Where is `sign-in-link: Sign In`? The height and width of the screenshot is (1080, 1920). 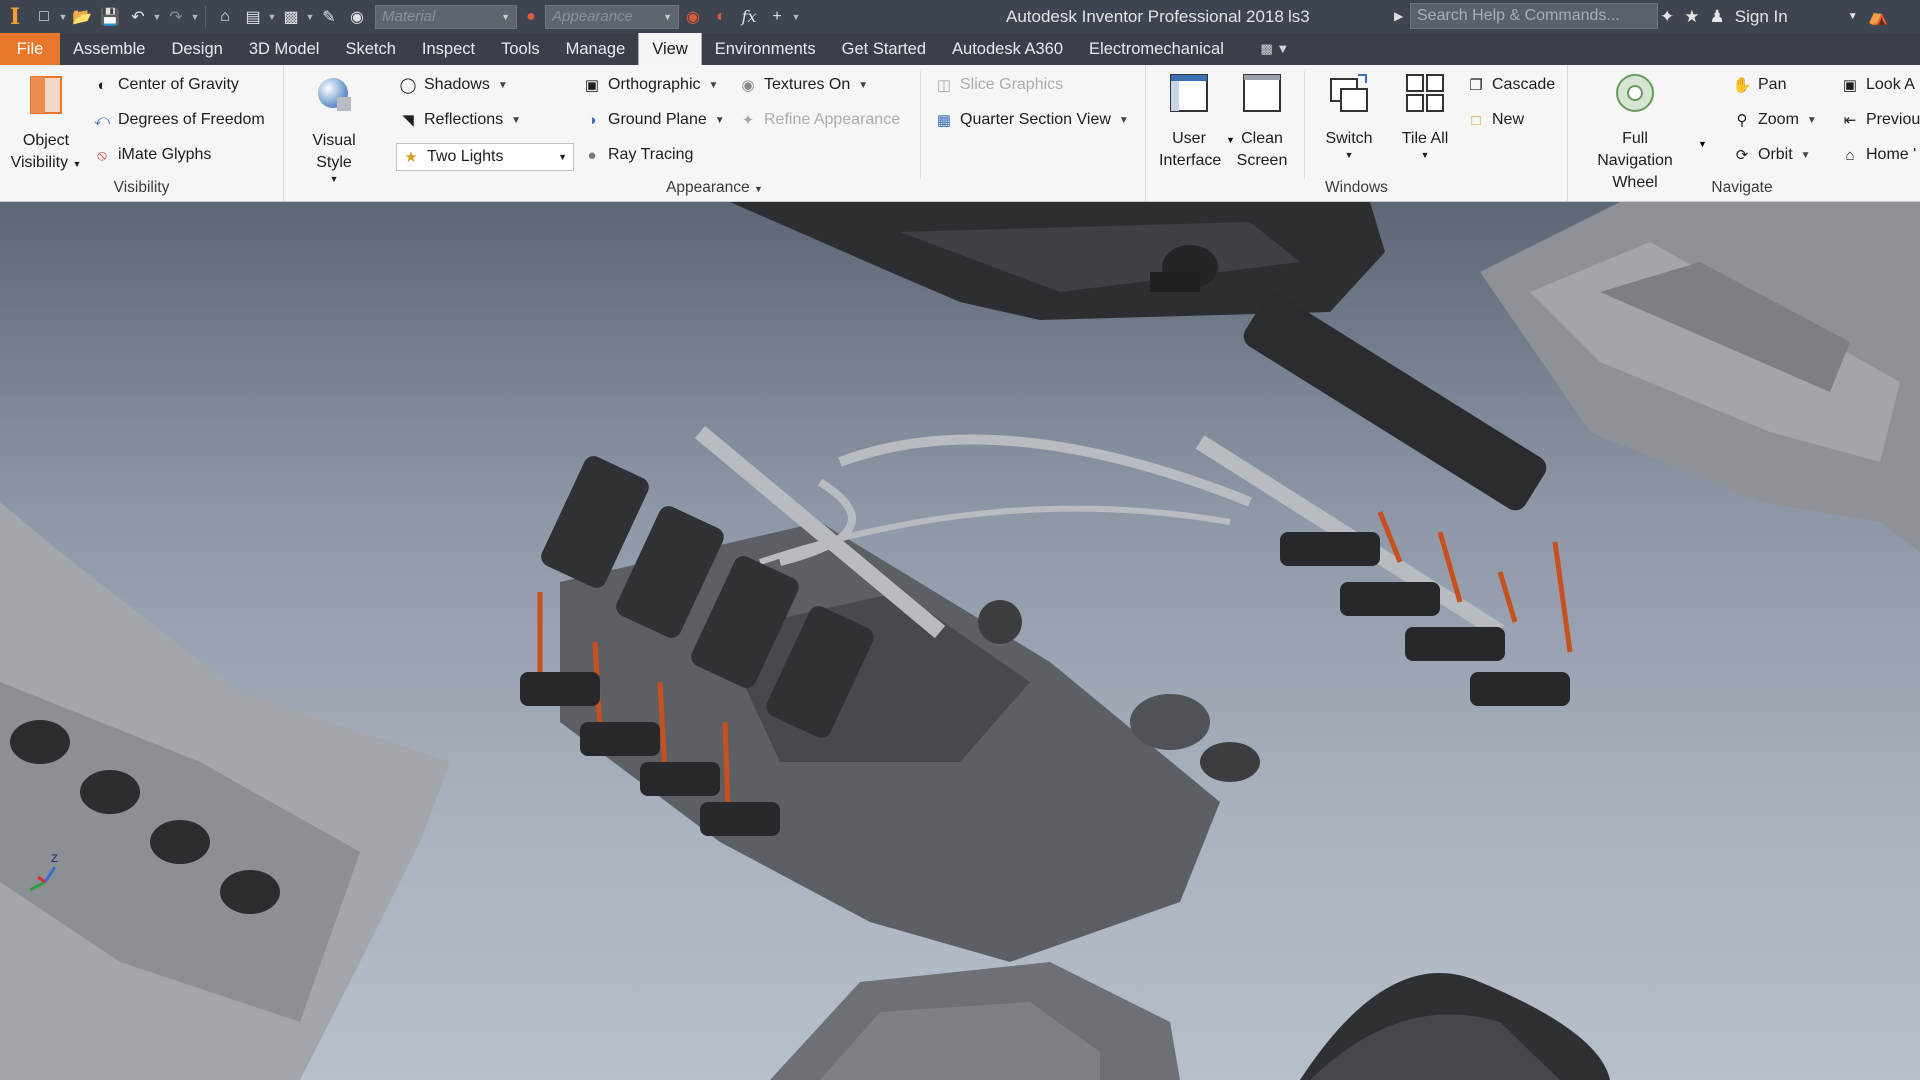 sign-in-link: Sign In is located at coordinates (1761, 17).